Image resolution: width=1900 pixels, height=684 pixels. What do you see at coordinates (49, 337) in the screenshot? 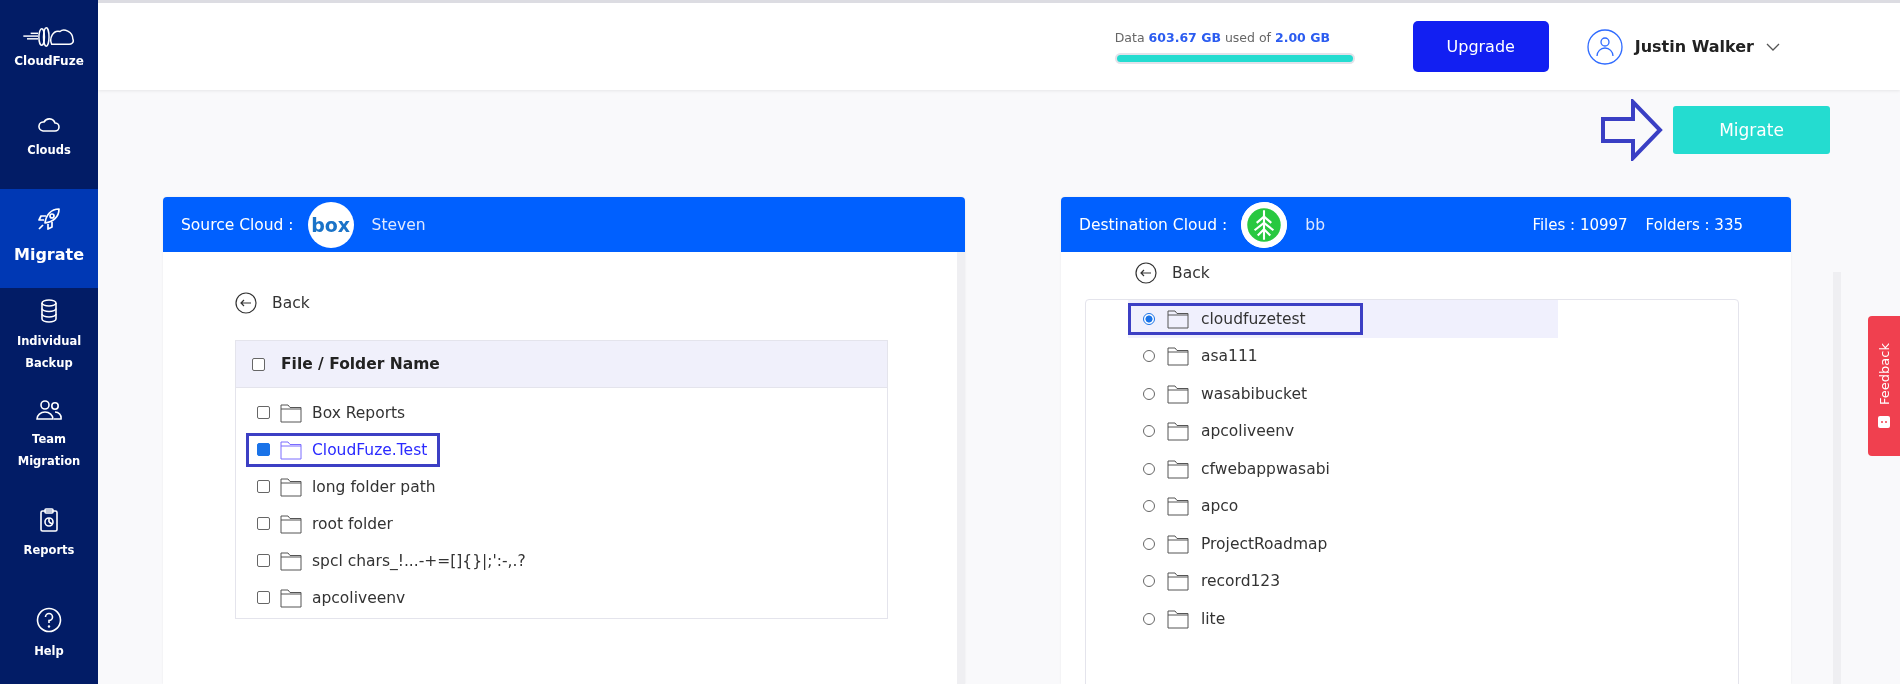
I see `sidebar-item: Individual Backup` at bounding box center [49, 337].